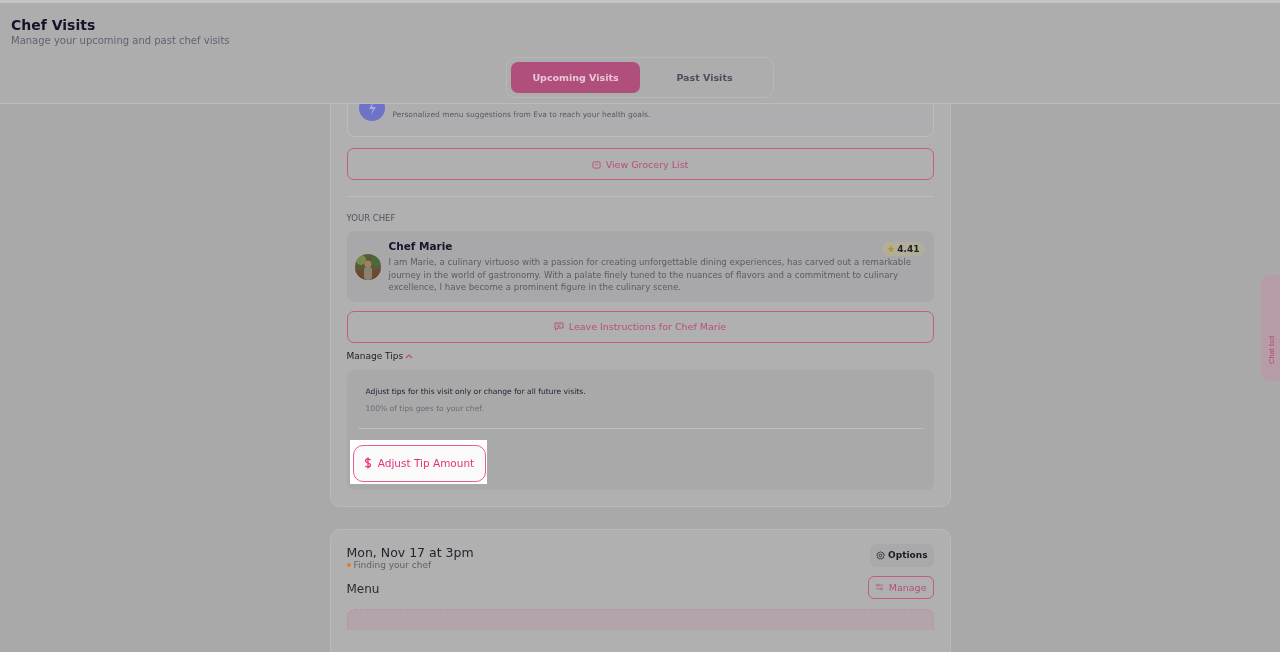 This screenshot has width=1280, height=652. Describe the element at coordinates (392, 564) in the screenshot. I see `status-text: Finding your chef` at that location.